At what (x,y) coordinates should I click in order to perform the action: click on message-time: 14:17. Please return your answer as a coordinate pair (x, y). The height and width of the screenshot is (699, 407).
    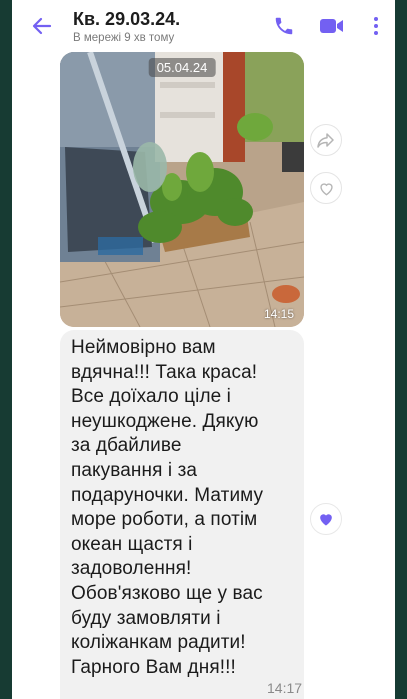
    Looking at the image, I should click on (285, 688).